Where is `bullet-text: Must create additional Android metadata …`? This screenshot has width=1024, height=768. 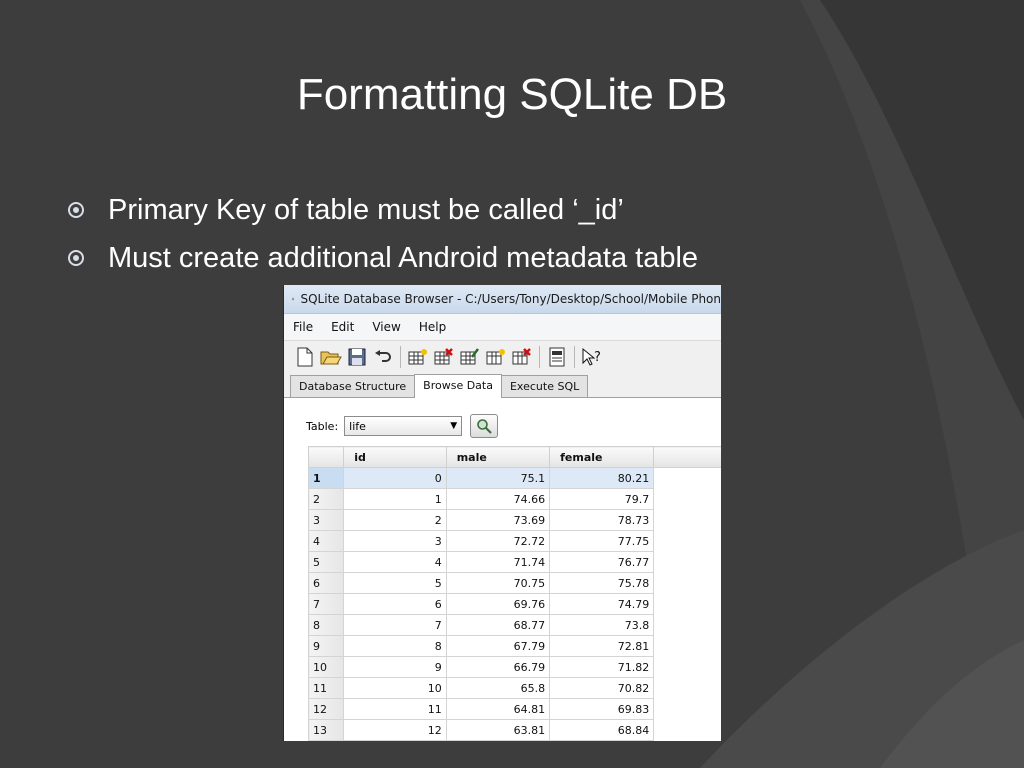 bullet-text: Must create additional Android metadata … is located at coordinates (403, 257).